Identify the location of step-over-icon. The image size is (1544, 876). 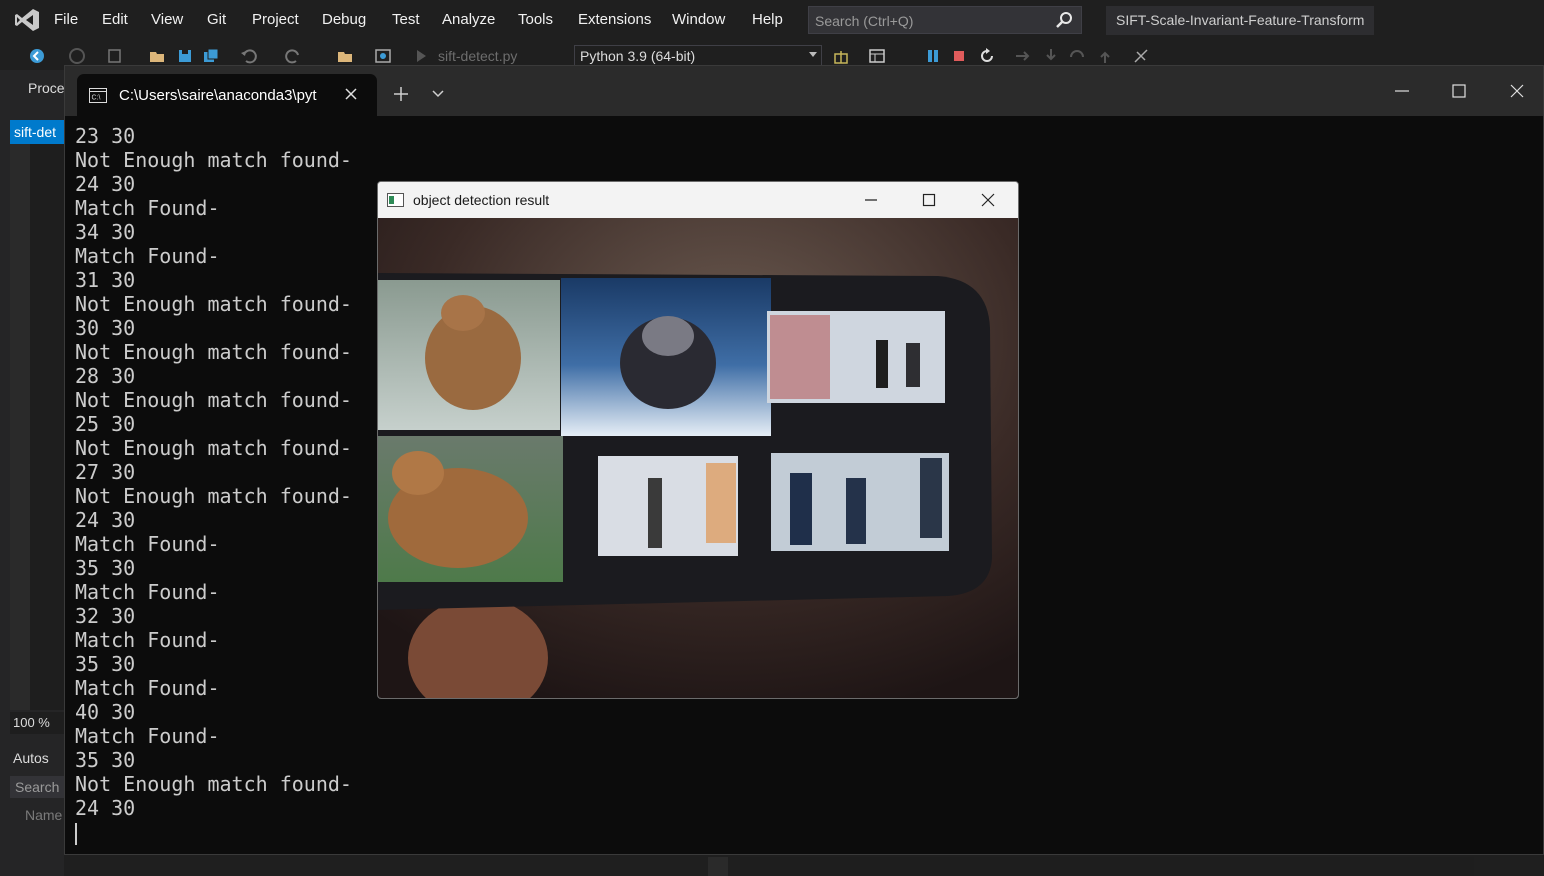
(1077, 56).